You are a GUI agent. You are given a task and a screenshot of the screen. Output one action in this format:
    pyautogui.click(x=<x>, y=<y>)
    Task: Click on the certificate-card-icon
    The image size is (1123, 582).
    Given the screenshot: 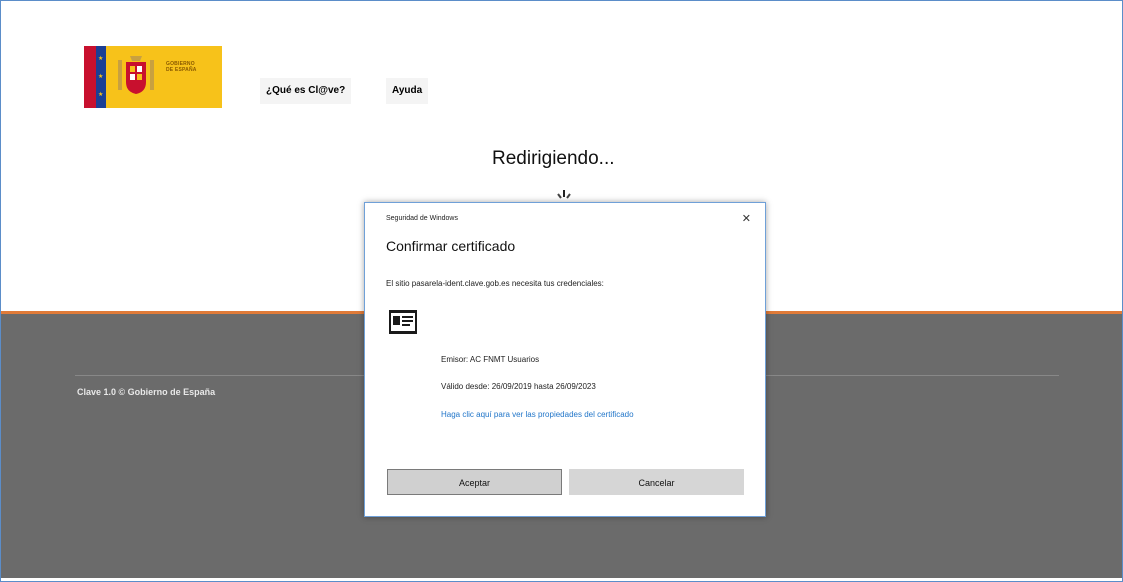 What is the action you would take?
    pyautogui.click(x=403, y=322)
    